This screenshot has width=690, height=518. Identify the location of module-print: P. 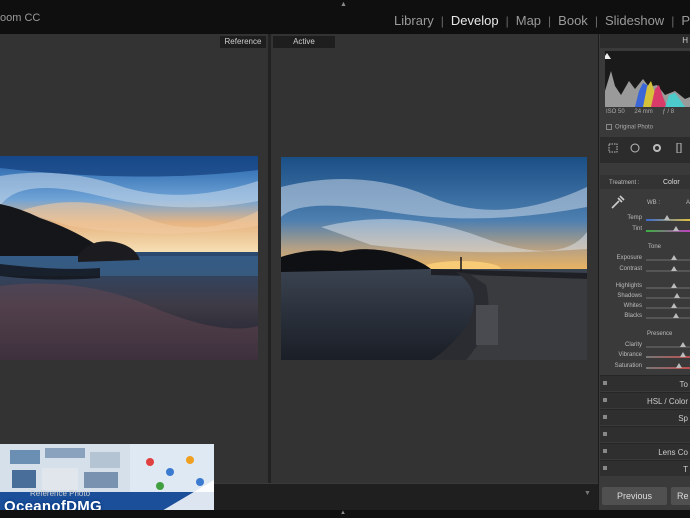
(682, 20).